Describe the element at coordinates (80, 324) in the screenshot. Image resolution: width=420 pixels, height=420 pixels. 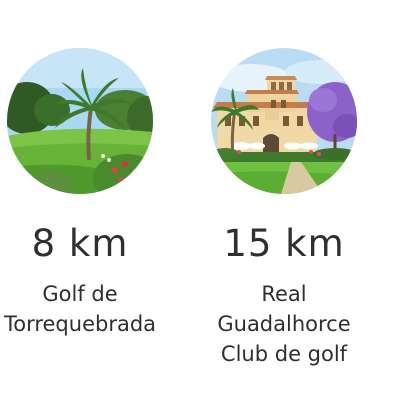
I see `location-name-line: Torrequebrada` at that location.